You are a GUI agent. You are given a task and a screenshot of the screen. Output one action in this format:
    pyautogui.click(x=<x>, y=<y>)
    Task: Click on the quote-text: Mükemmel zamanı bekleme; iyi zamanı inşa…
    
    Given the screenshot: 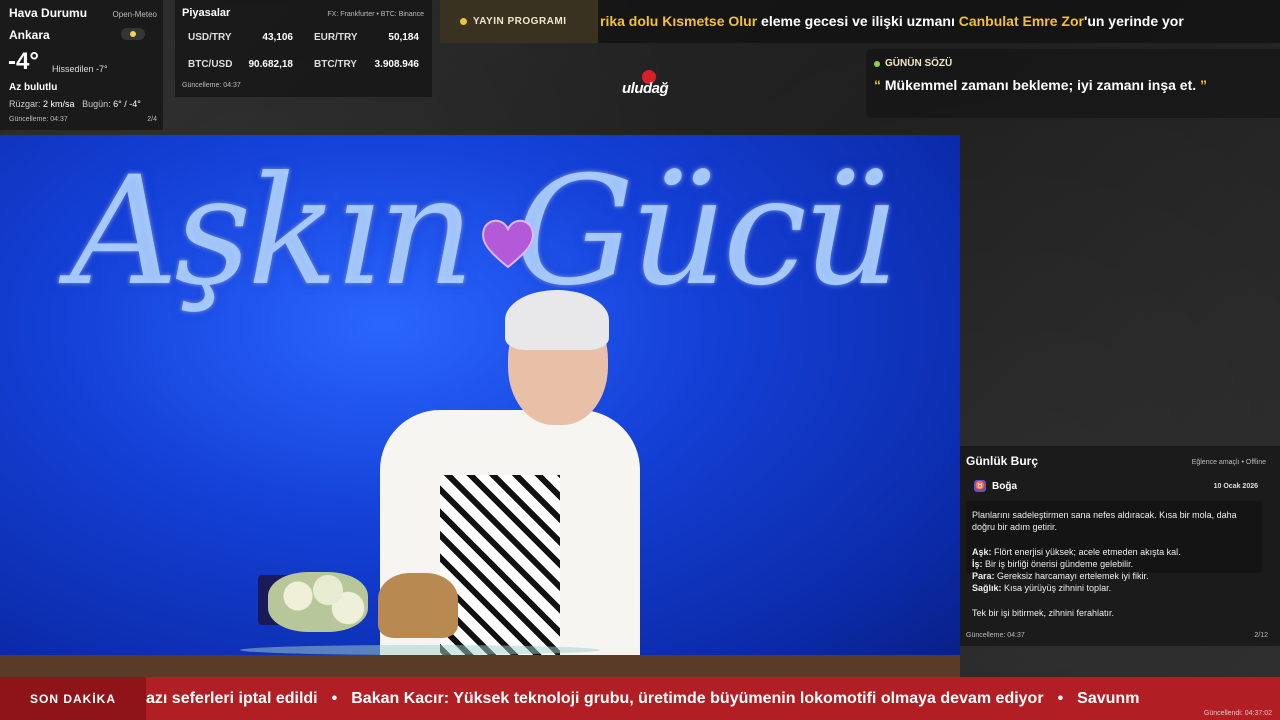 What is the action you would take?
    pyautogui.click(x=1040, y=85)
    